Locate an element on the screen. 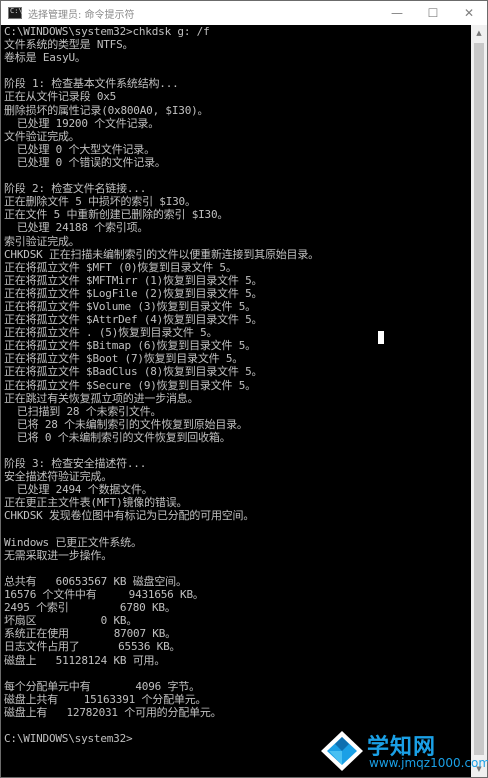 This screenshot has width=488, height=778. console-line: 正在将孤立文件 . (5)恢复到目录文件 5。 is located at coordinates (111, 333).